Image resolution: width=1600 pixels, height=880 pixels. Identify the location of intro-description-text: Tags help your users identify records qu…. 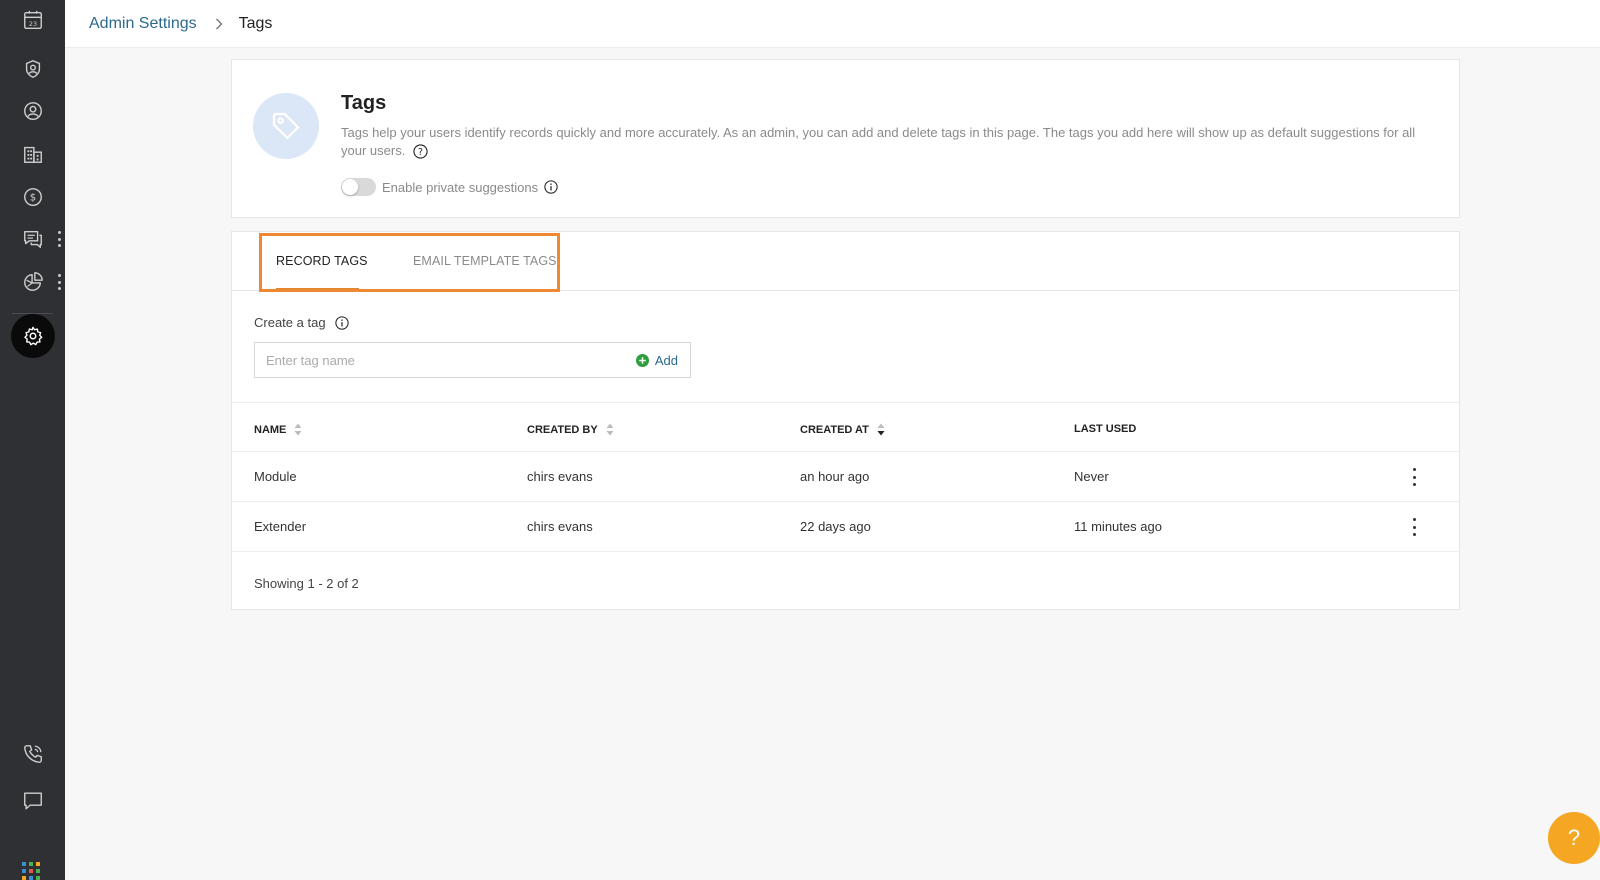
(878, 141).